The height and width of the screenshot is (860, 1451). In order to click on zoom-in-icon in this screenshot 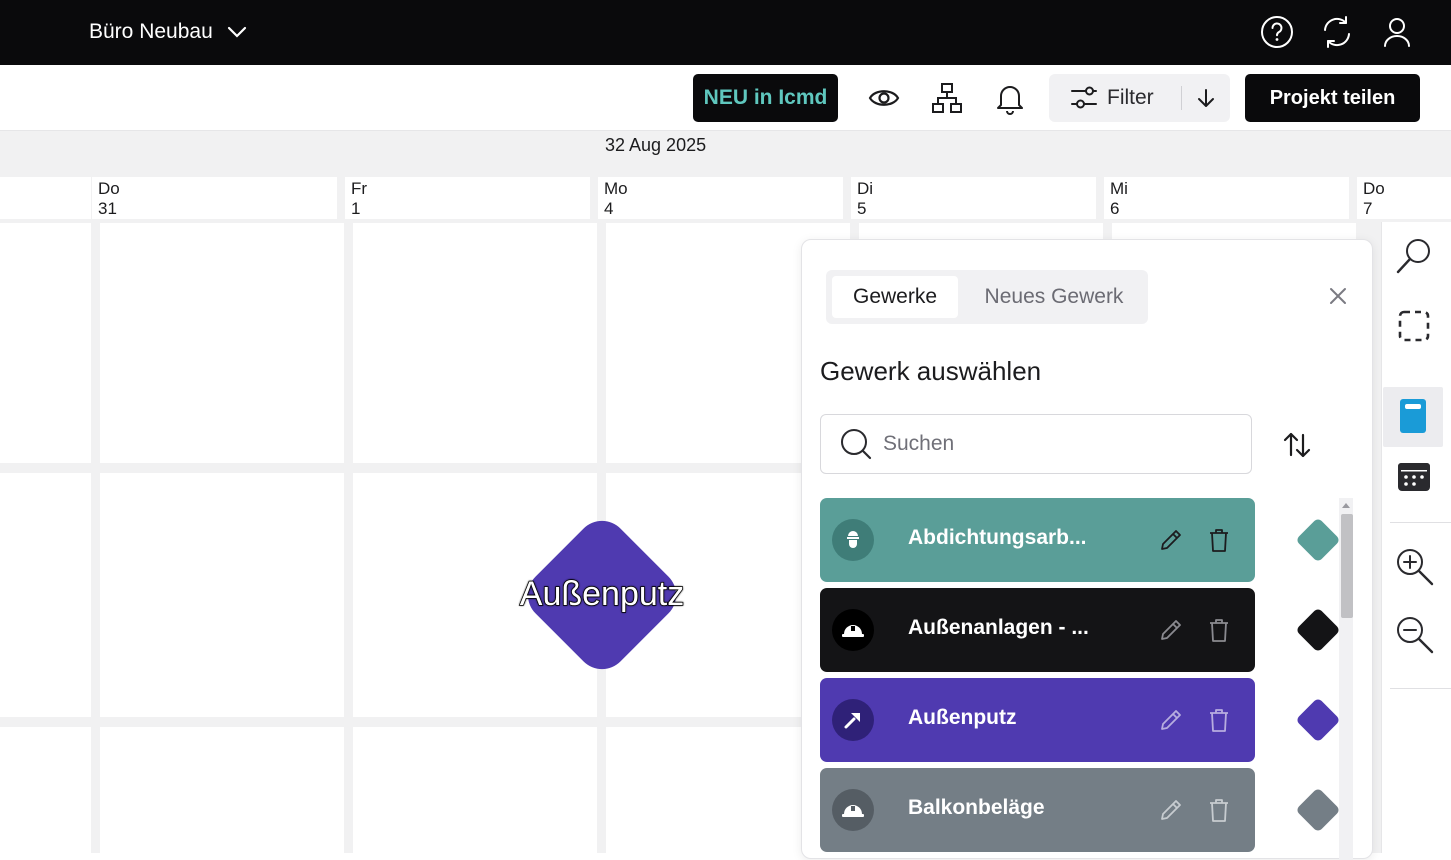, I will do `click(1414, 566)`.